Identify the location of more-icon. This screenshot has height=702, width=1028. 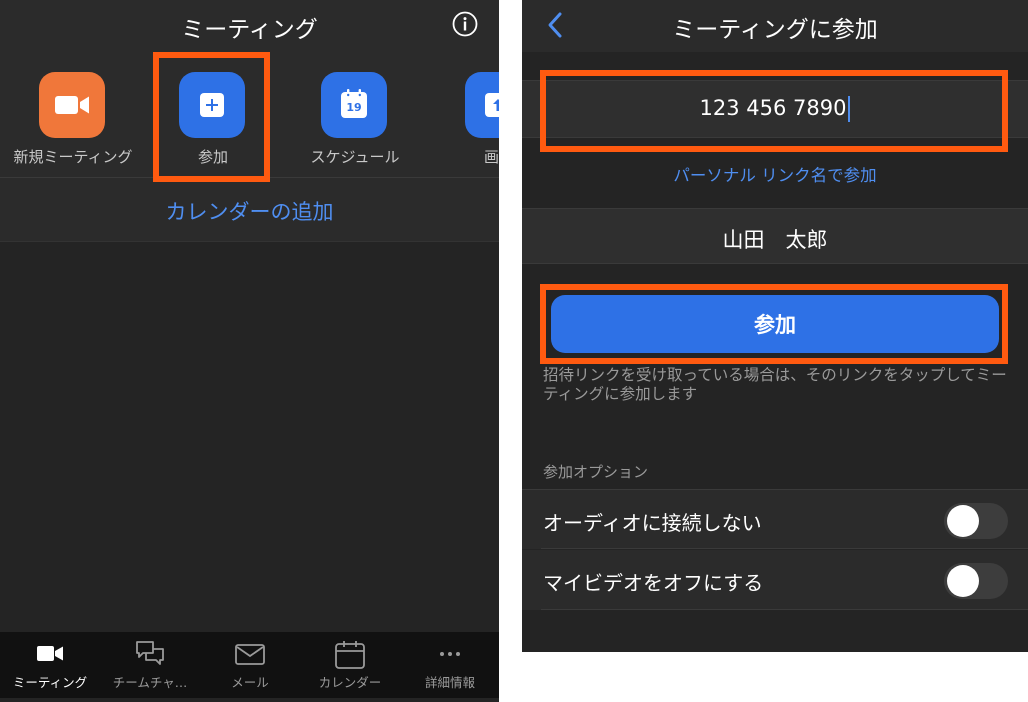
(450, 654).